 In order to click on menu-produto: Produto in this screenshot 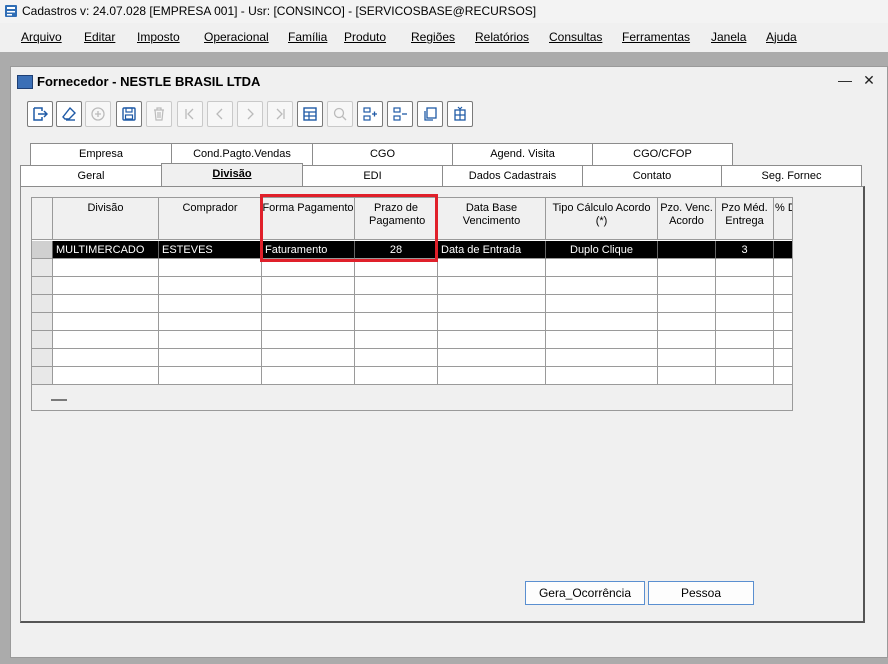, I will do `click(365, 37)`.